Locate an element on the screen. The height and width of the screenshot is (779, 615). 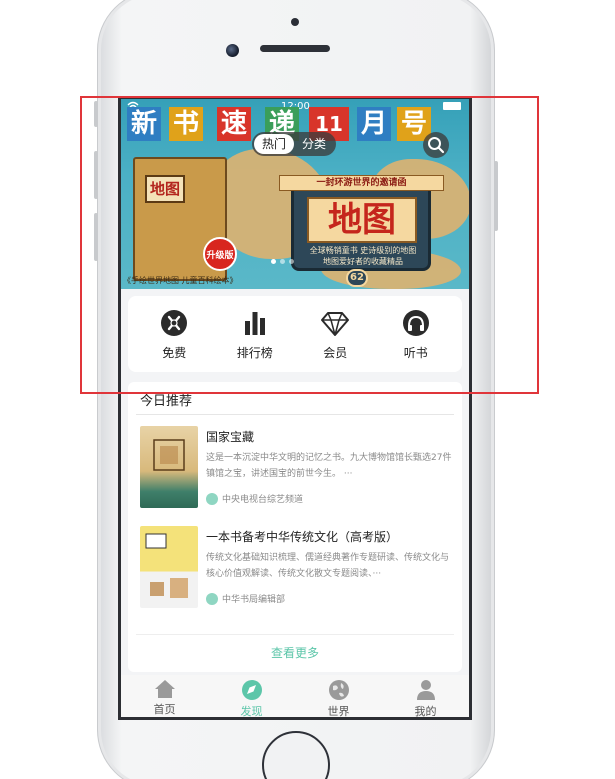
home-icon is located at coordinates (165, 689).